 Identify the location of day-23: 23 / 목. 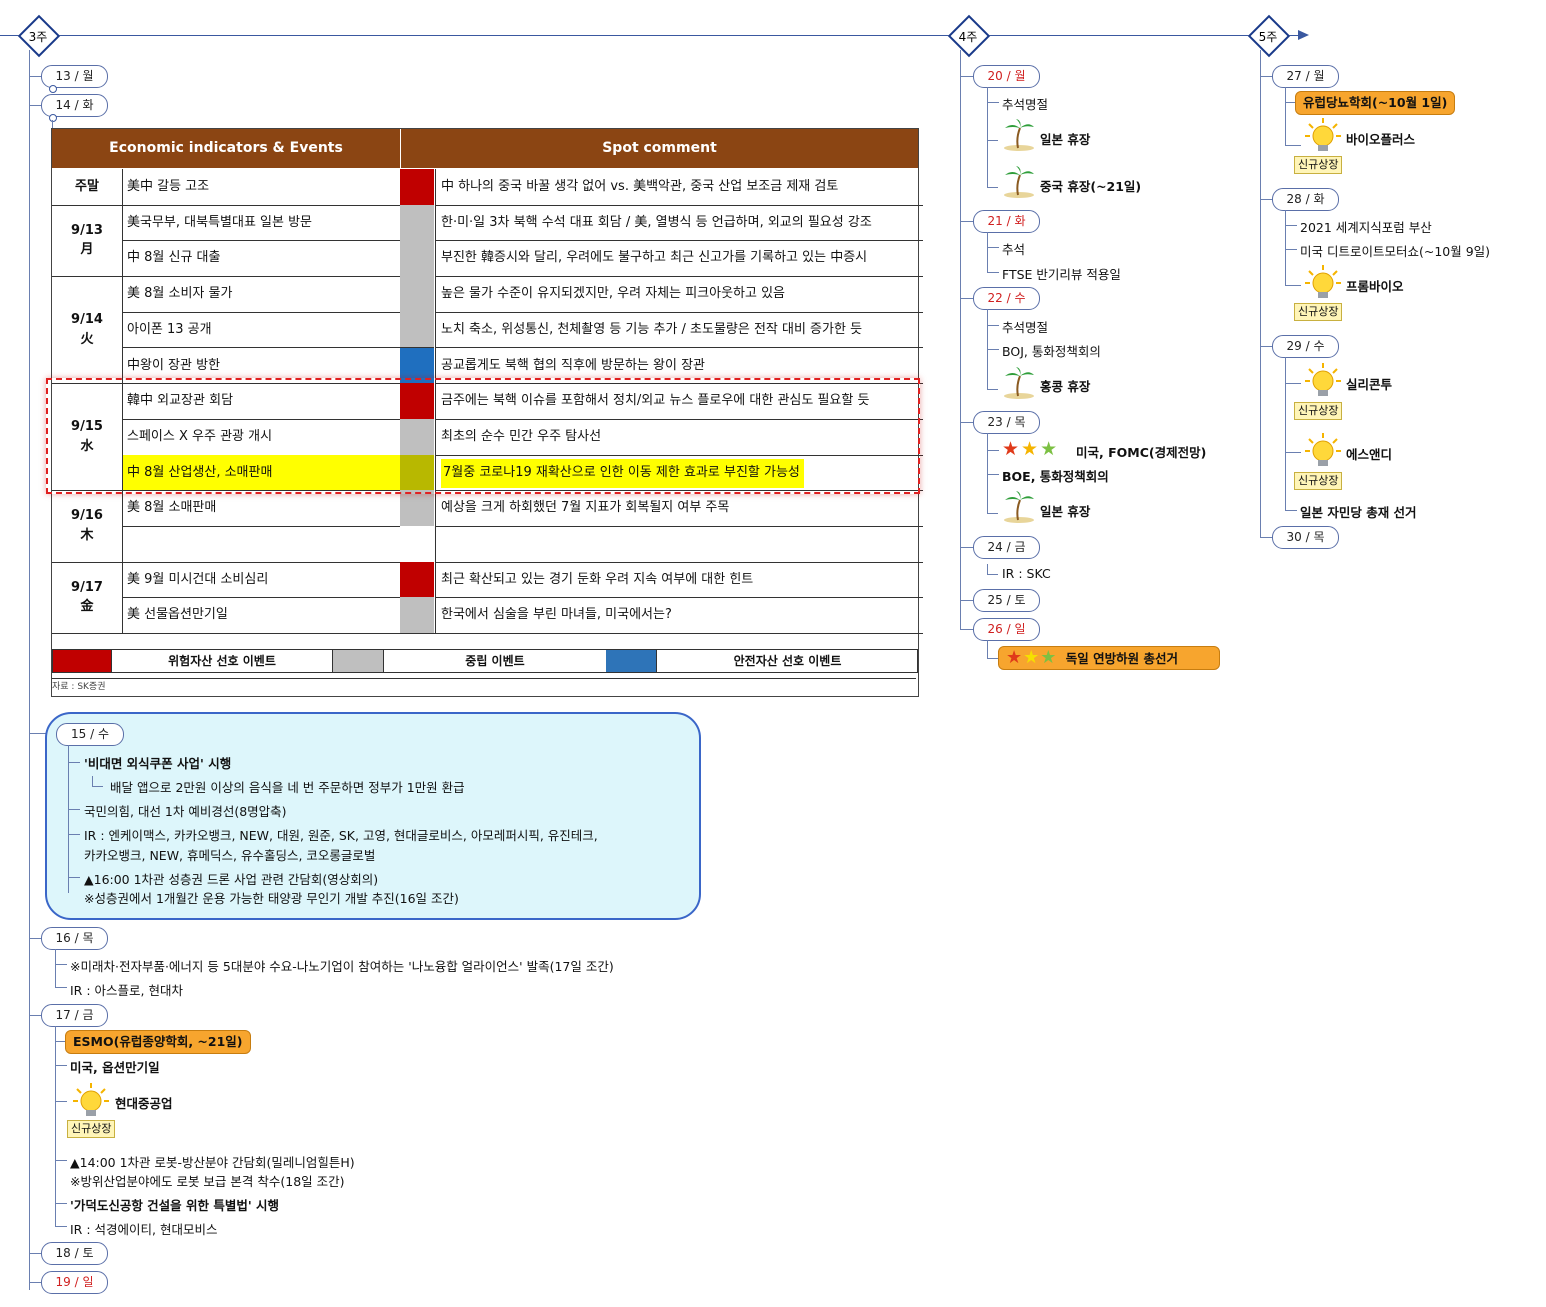
(1006, 422).